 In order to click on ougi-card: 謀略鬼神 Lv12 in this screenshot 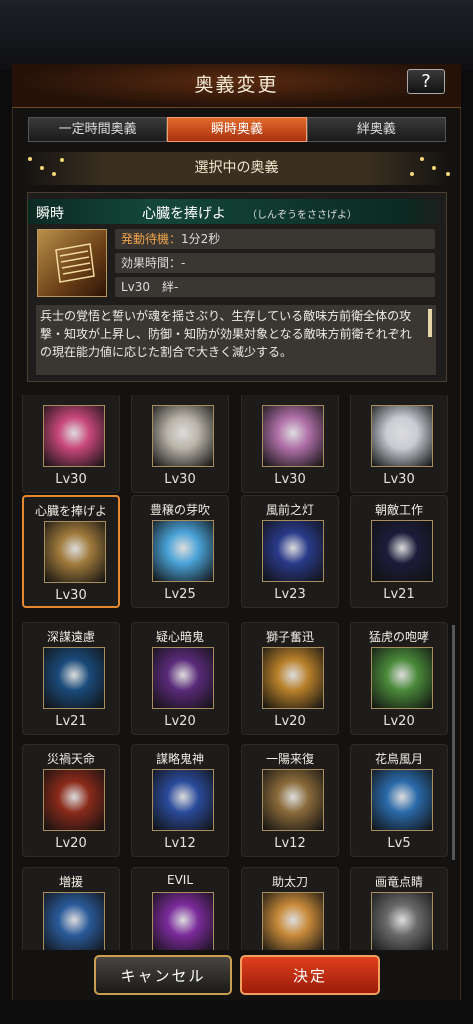, I will do `click(180, 800)`.